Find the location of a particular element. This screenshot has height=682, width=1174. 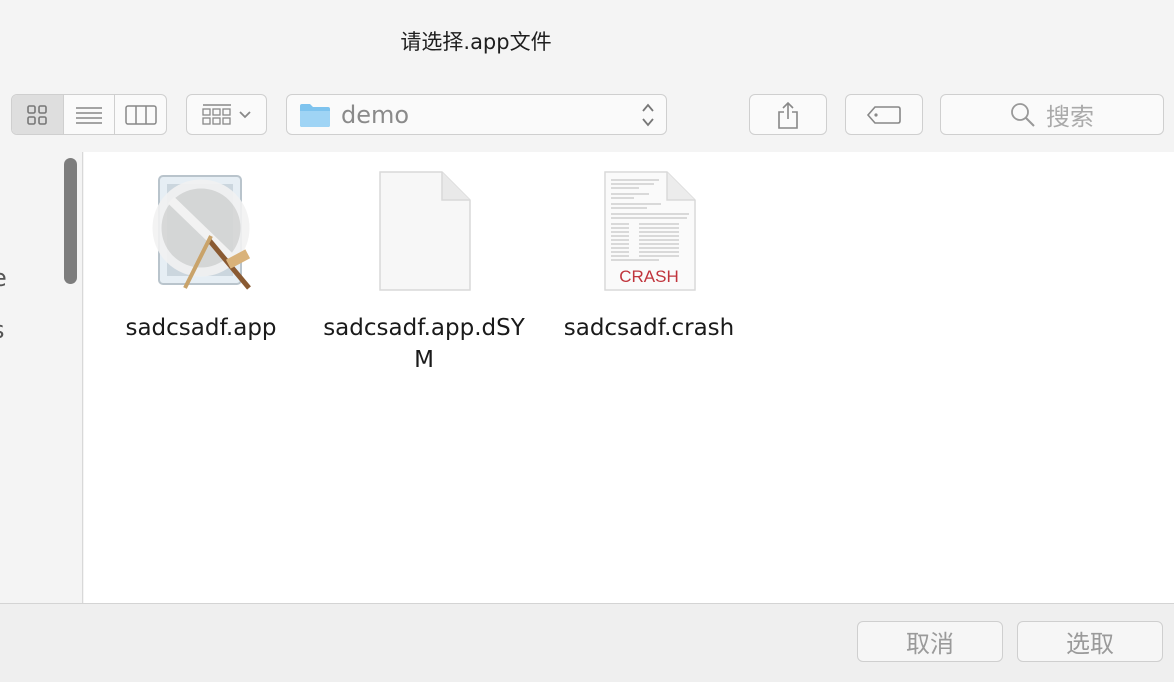

file-item: sadcsadf.app is located at coordinates (201, 257).